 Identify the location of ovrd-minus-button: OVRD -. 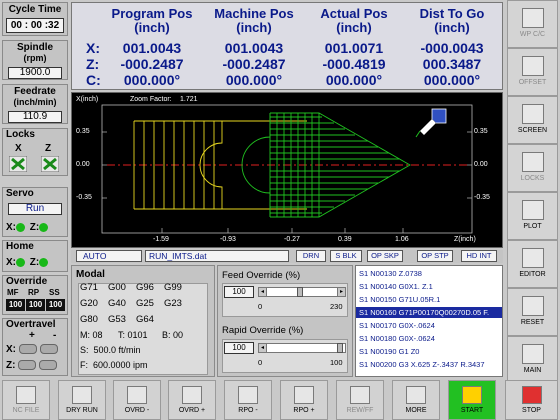
(137, 400).